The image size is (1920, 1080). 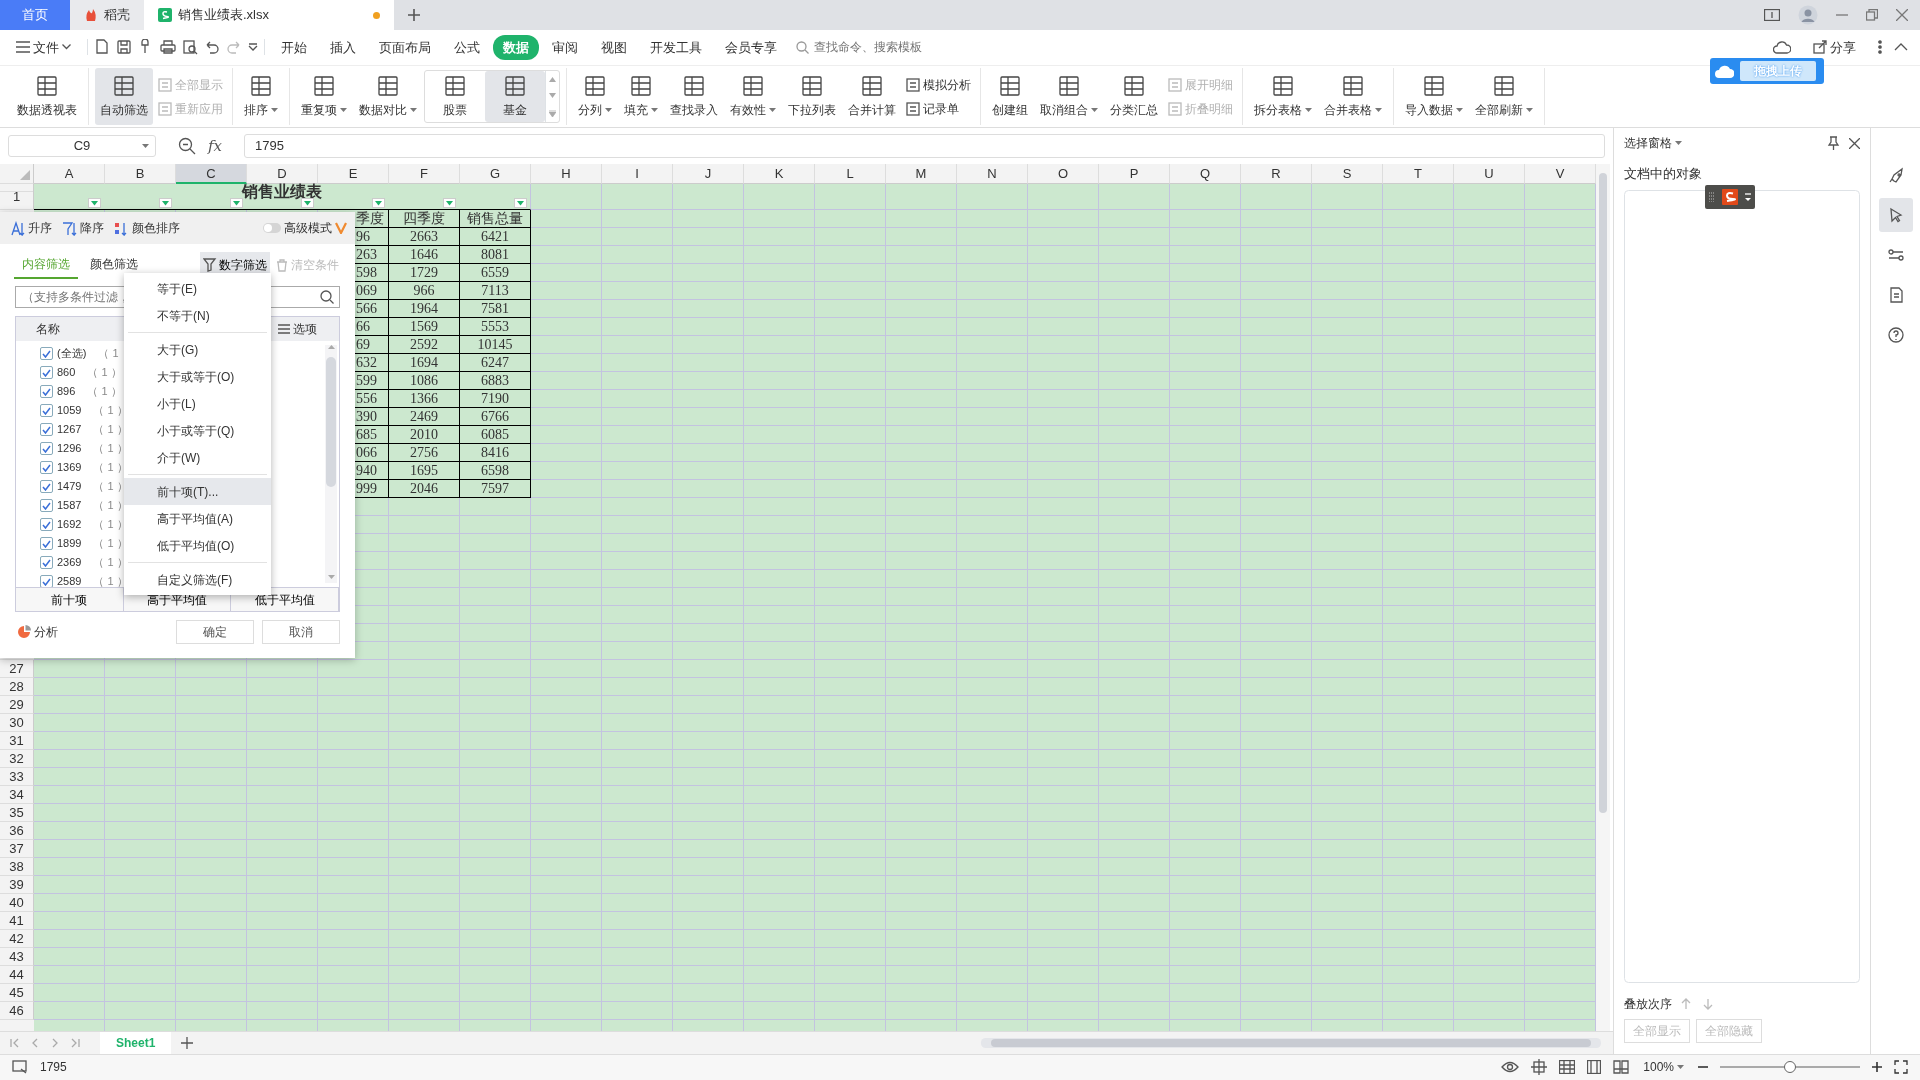 I want to click on row-header: 27, so click(x=17, y=669).